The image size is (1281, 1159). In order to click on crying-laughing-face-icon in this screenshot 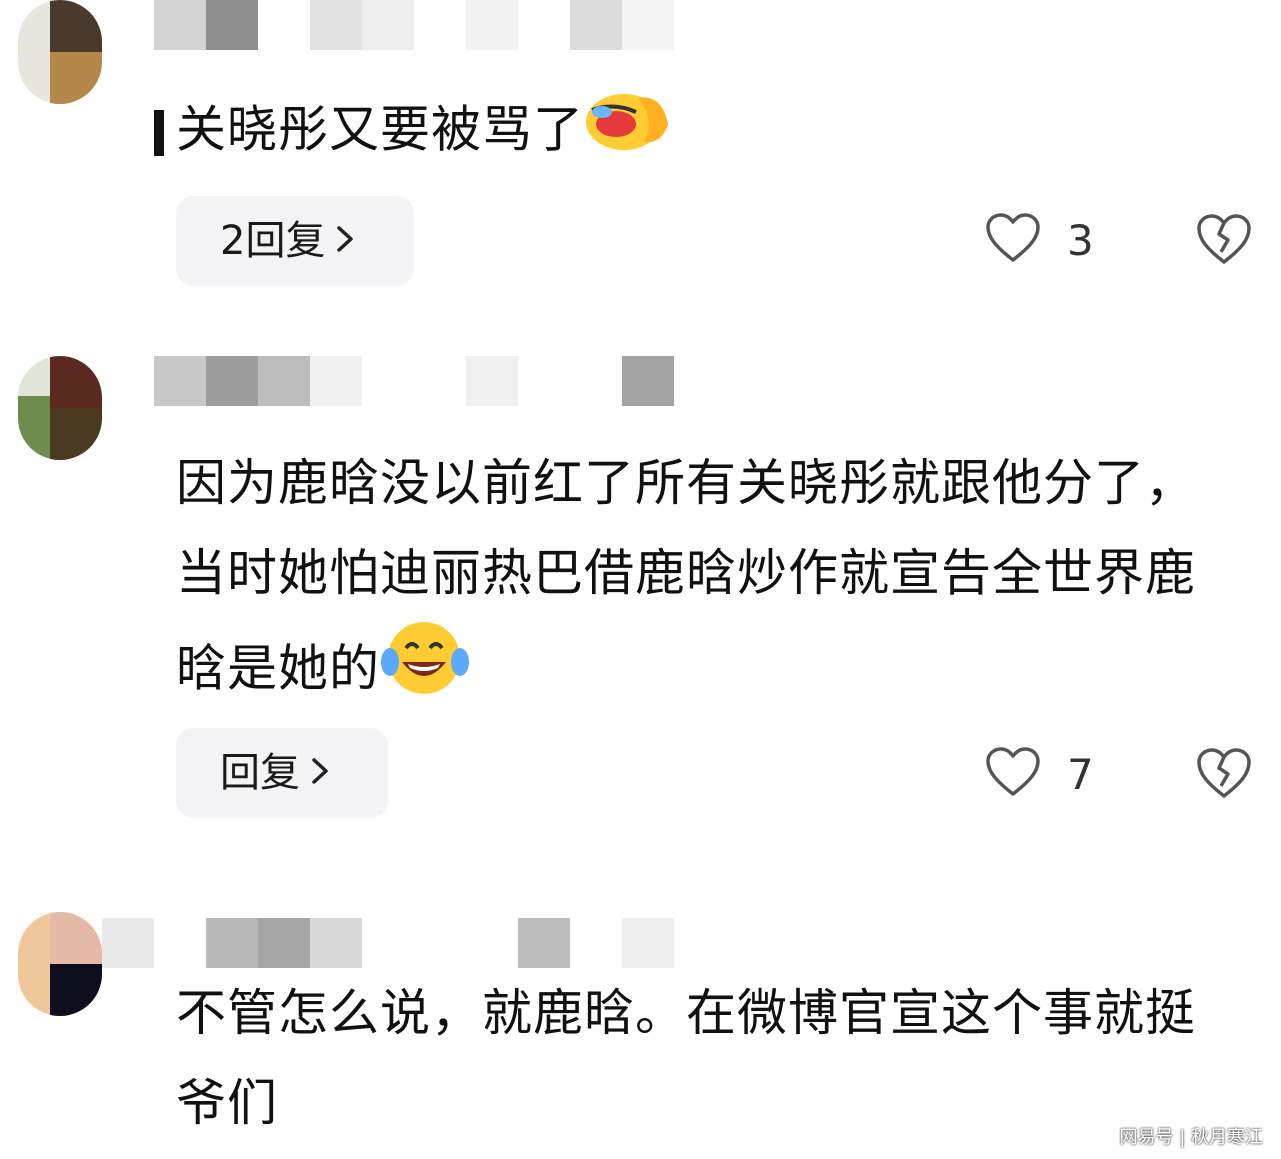, I will do `click(629, 133)`.